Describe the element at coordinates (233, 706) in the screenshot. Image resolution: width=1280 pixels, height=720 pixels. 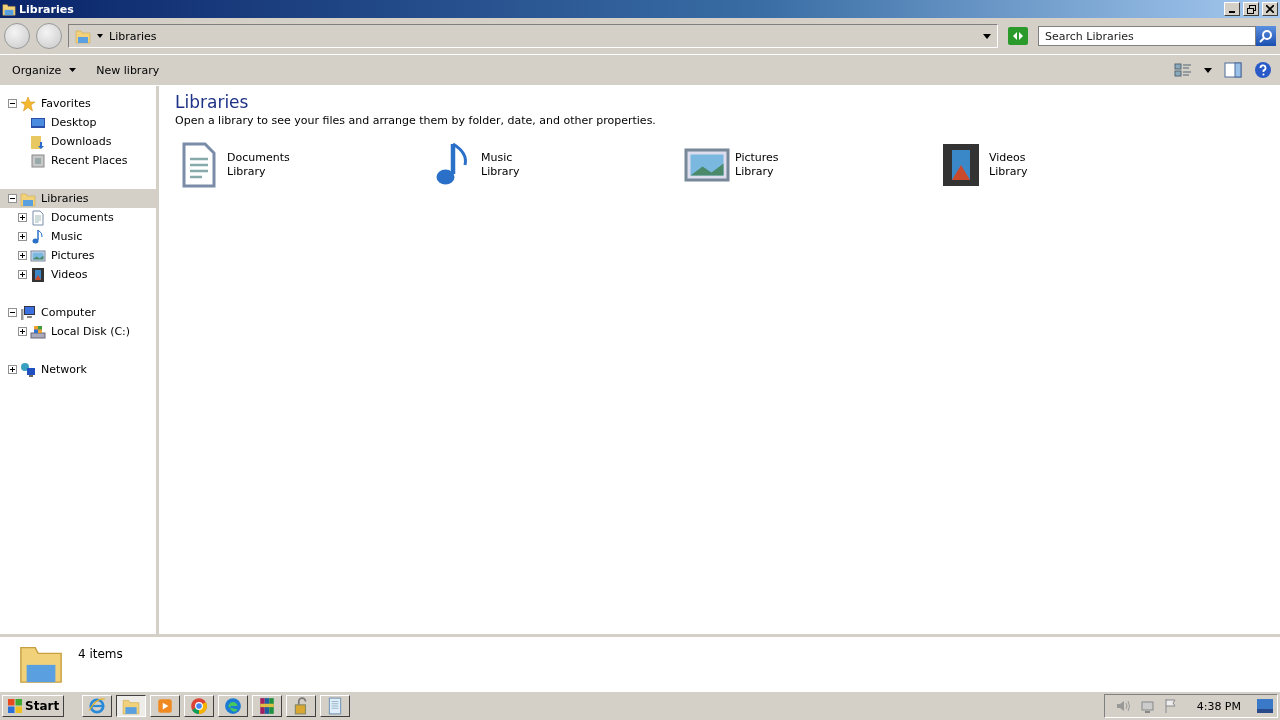
I see `edge-icon` at that location.